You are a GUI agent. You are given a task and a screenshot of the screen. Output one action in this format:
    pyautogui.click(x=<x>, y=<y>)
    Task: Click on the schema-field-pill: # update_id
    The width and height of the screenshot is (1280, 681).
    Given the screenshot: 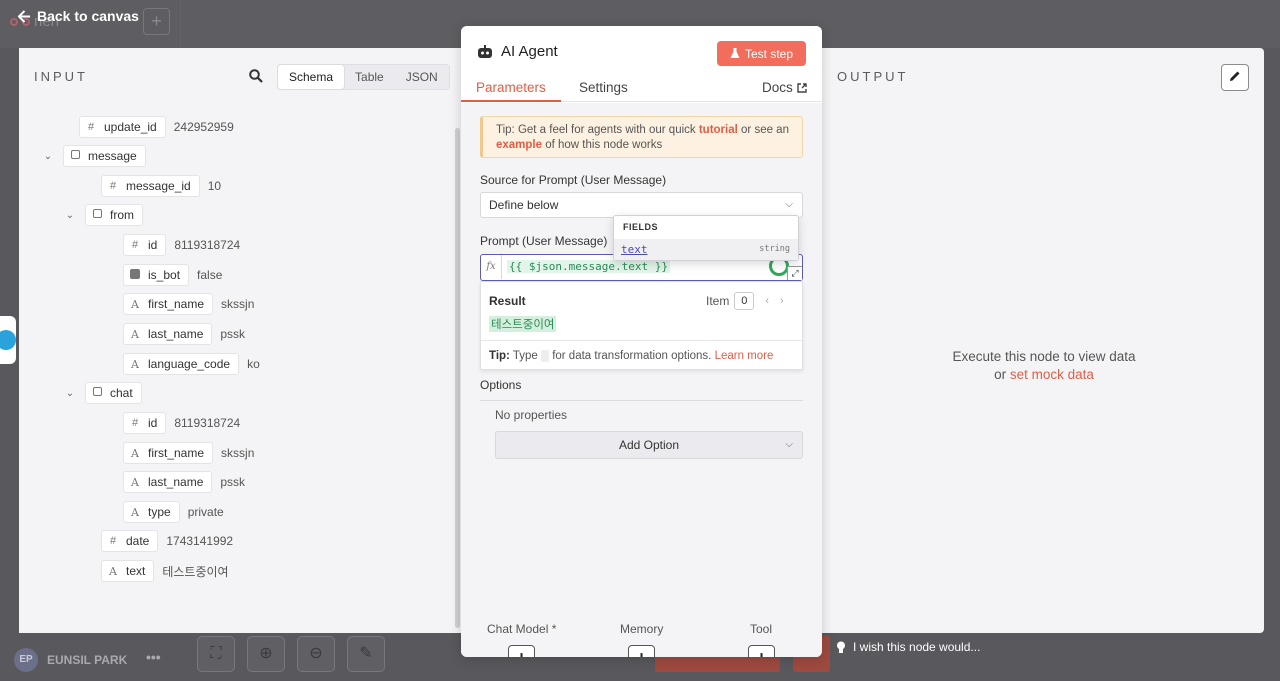 What is the action you would take?
    pyautogui.click(x=122, y=127)
    